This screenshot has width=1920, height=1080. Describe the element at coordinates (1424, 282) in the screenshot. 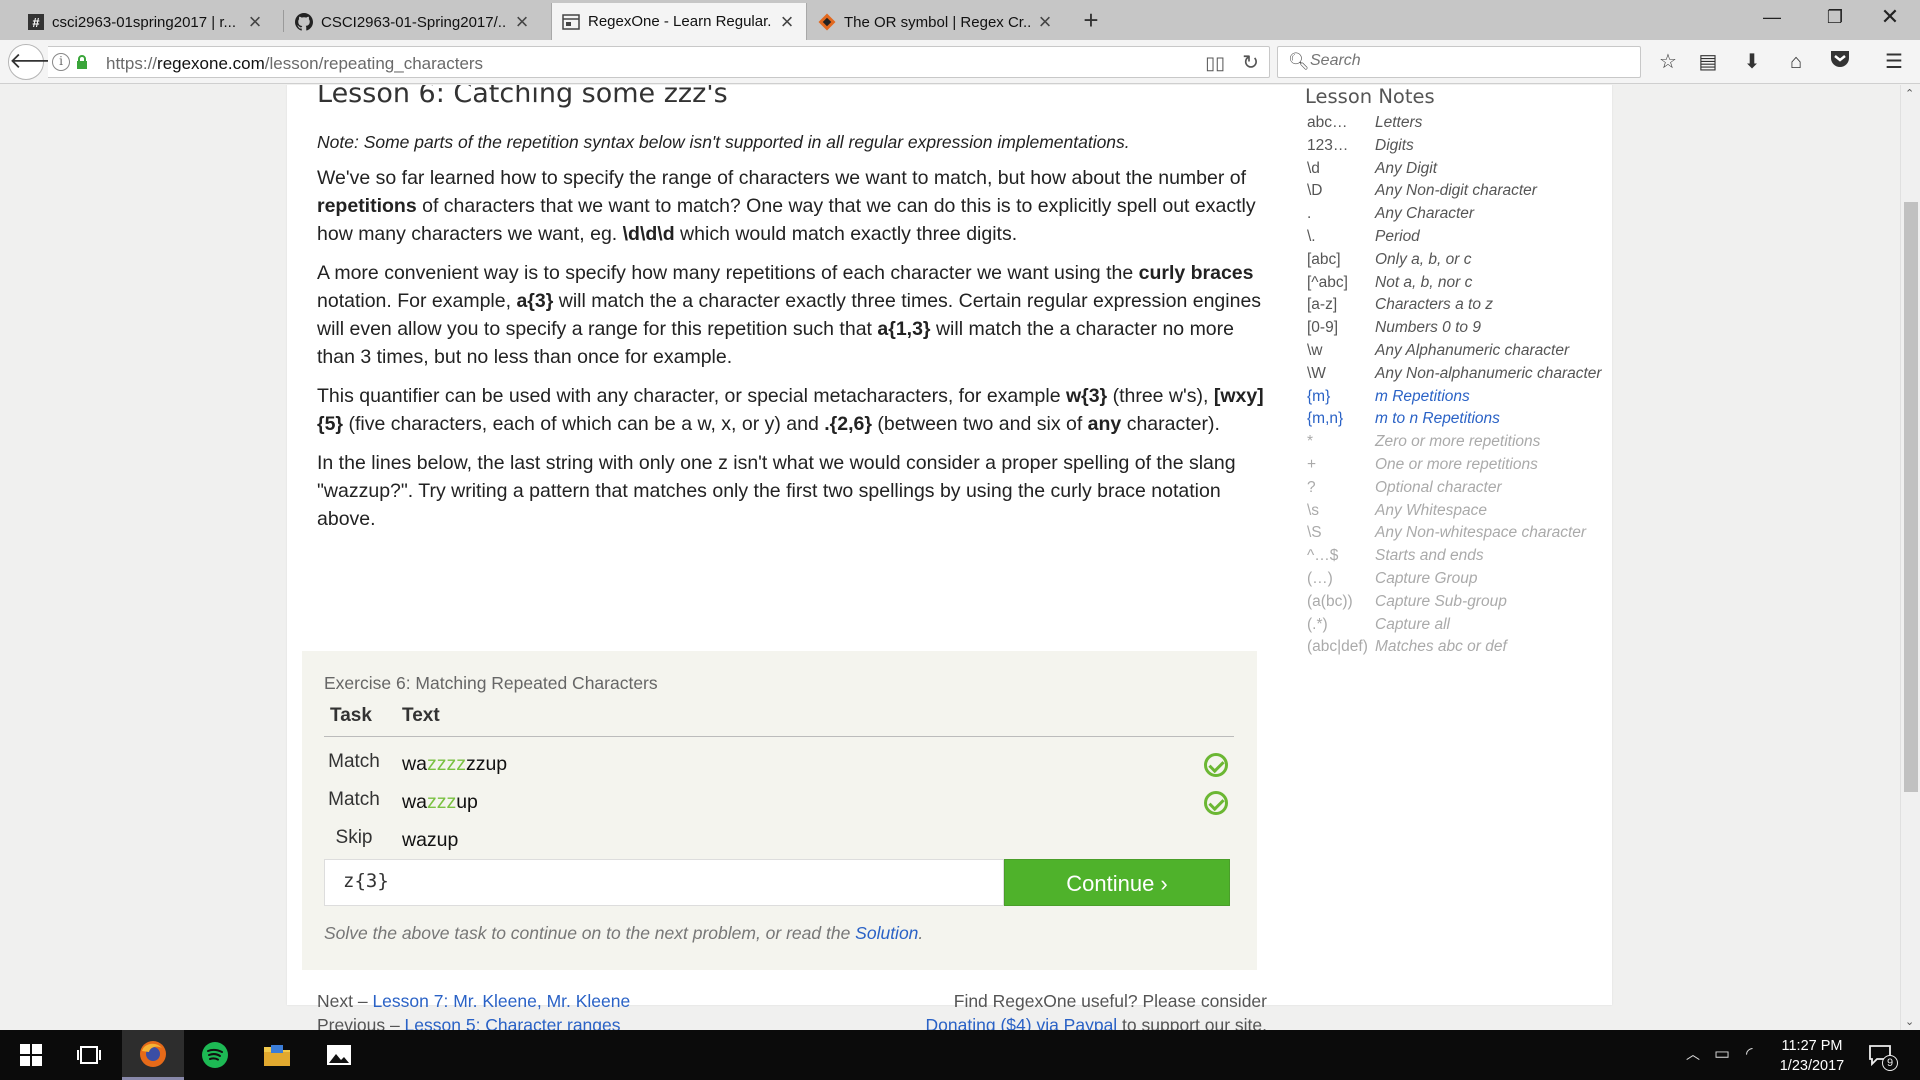

I see `note-description: Not a, b, nor c` at that location.